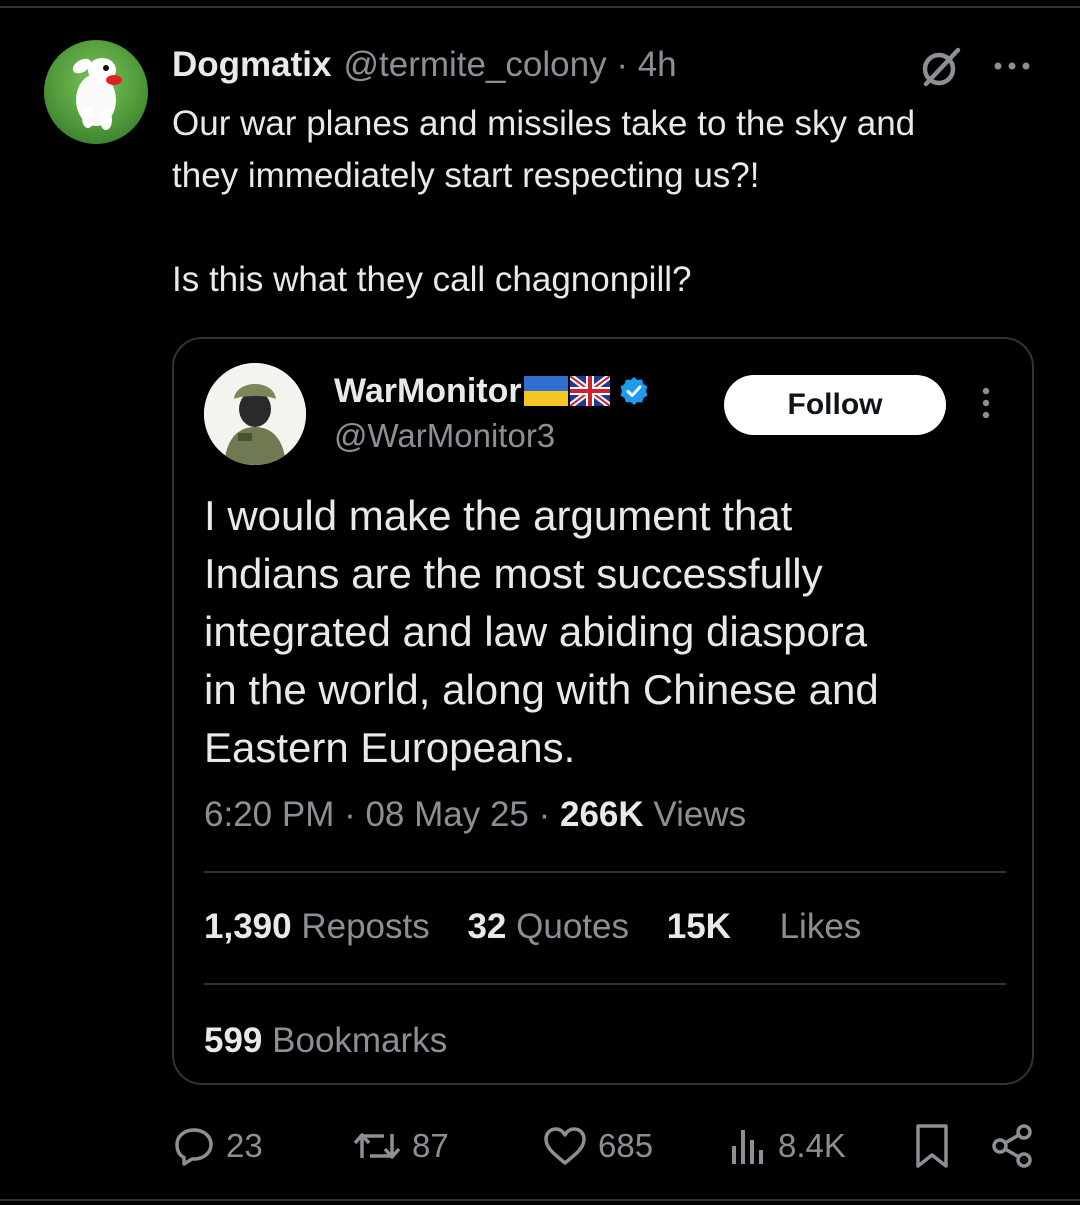  Describe the element at coordinates (244, 1145) in the screenshot. I see `reply-count: 23` at that location.